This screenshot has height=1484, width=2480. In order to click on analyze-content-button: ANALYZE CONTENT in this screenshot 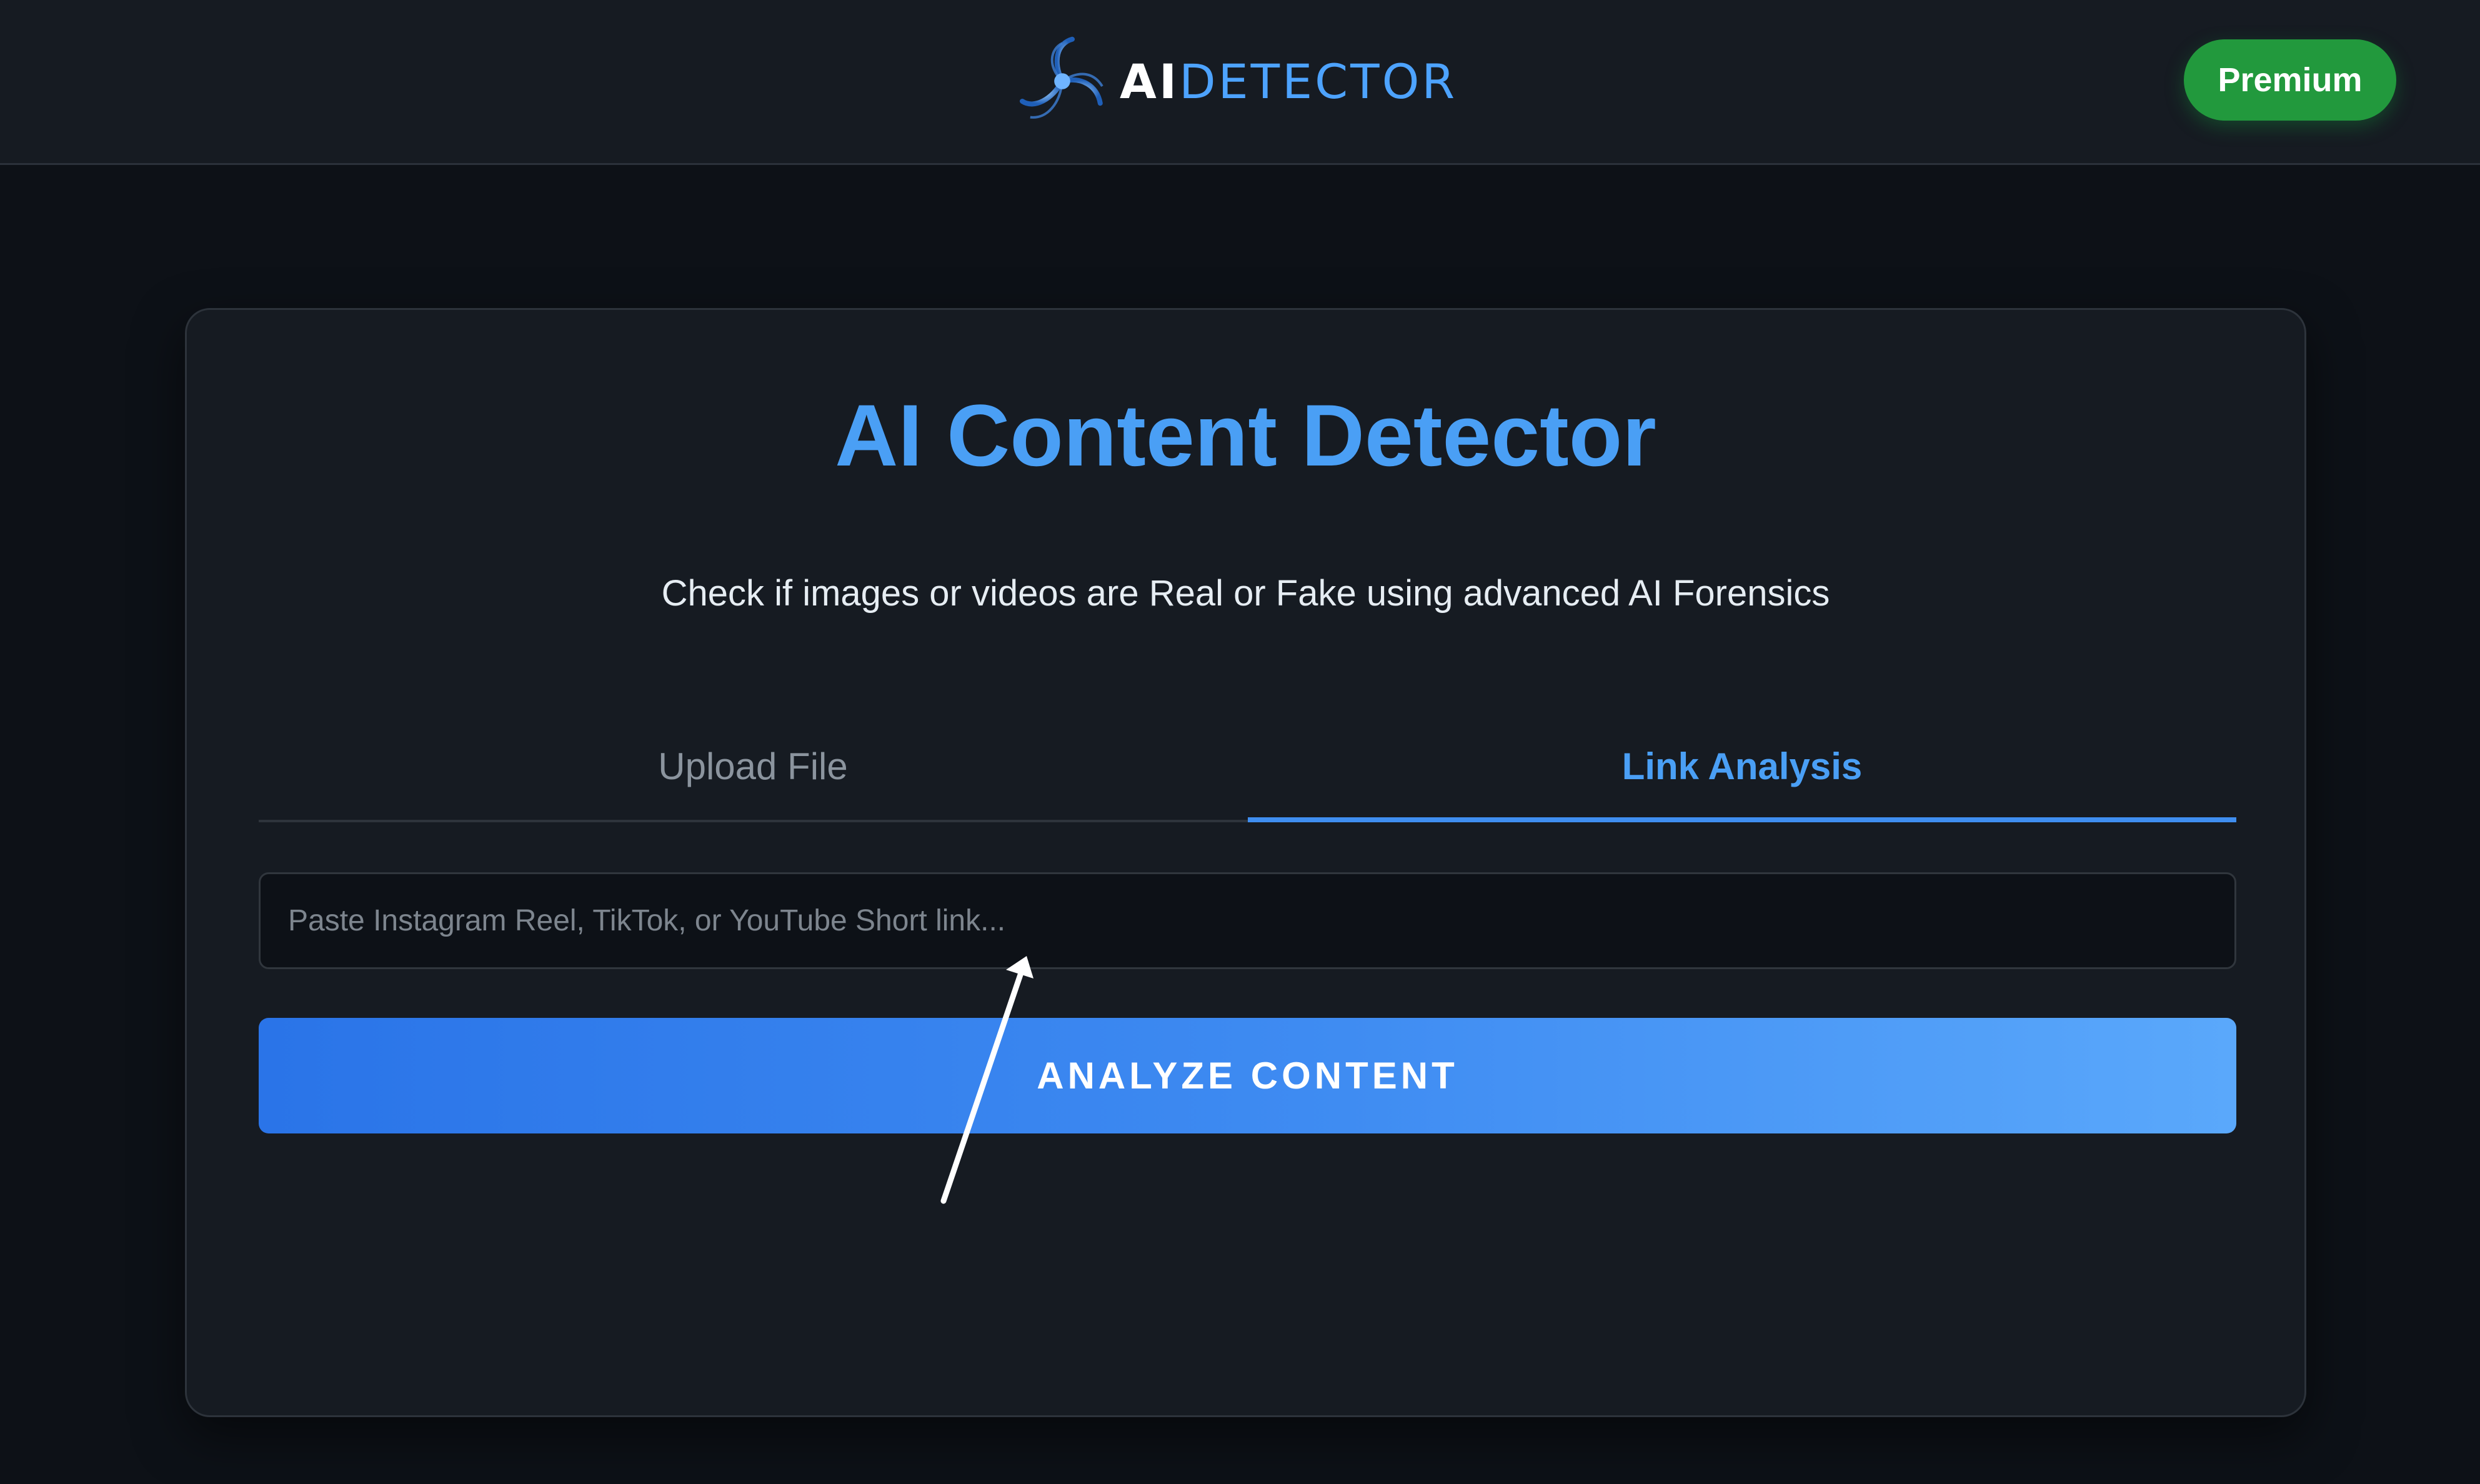, I will do `click(1247, 1075)`.